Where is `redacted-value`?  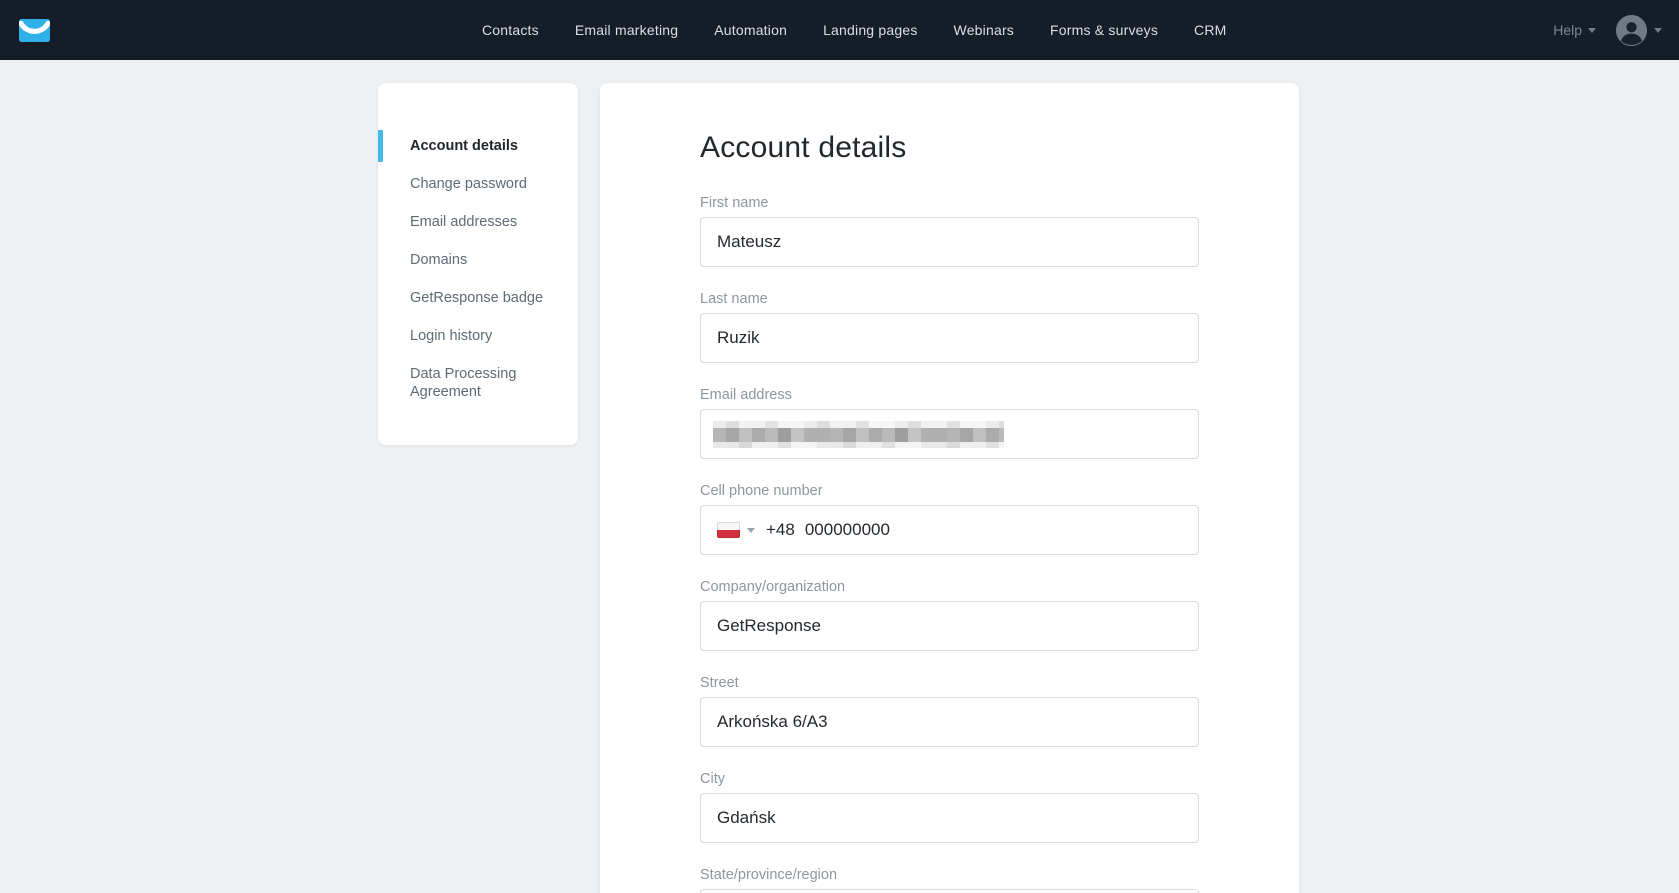
redacted-value is located at coordinates (858, 434).